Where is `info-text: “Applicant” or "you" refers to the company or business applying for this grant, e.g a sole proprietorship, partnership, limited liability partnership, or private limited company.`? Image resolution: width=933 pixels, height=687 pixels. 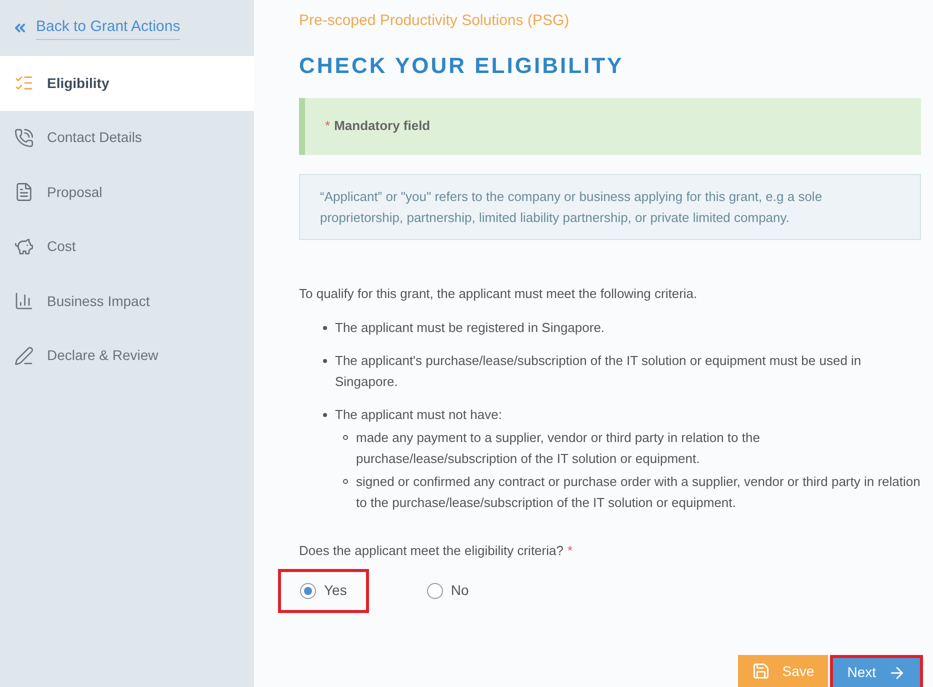 info-text: “Applicant” or "you" refers to the company or business applying for this grant, e.g a sole proprietorship, partnership, limited liability partnership, or private limited company. is located at coordinates (571, 206).